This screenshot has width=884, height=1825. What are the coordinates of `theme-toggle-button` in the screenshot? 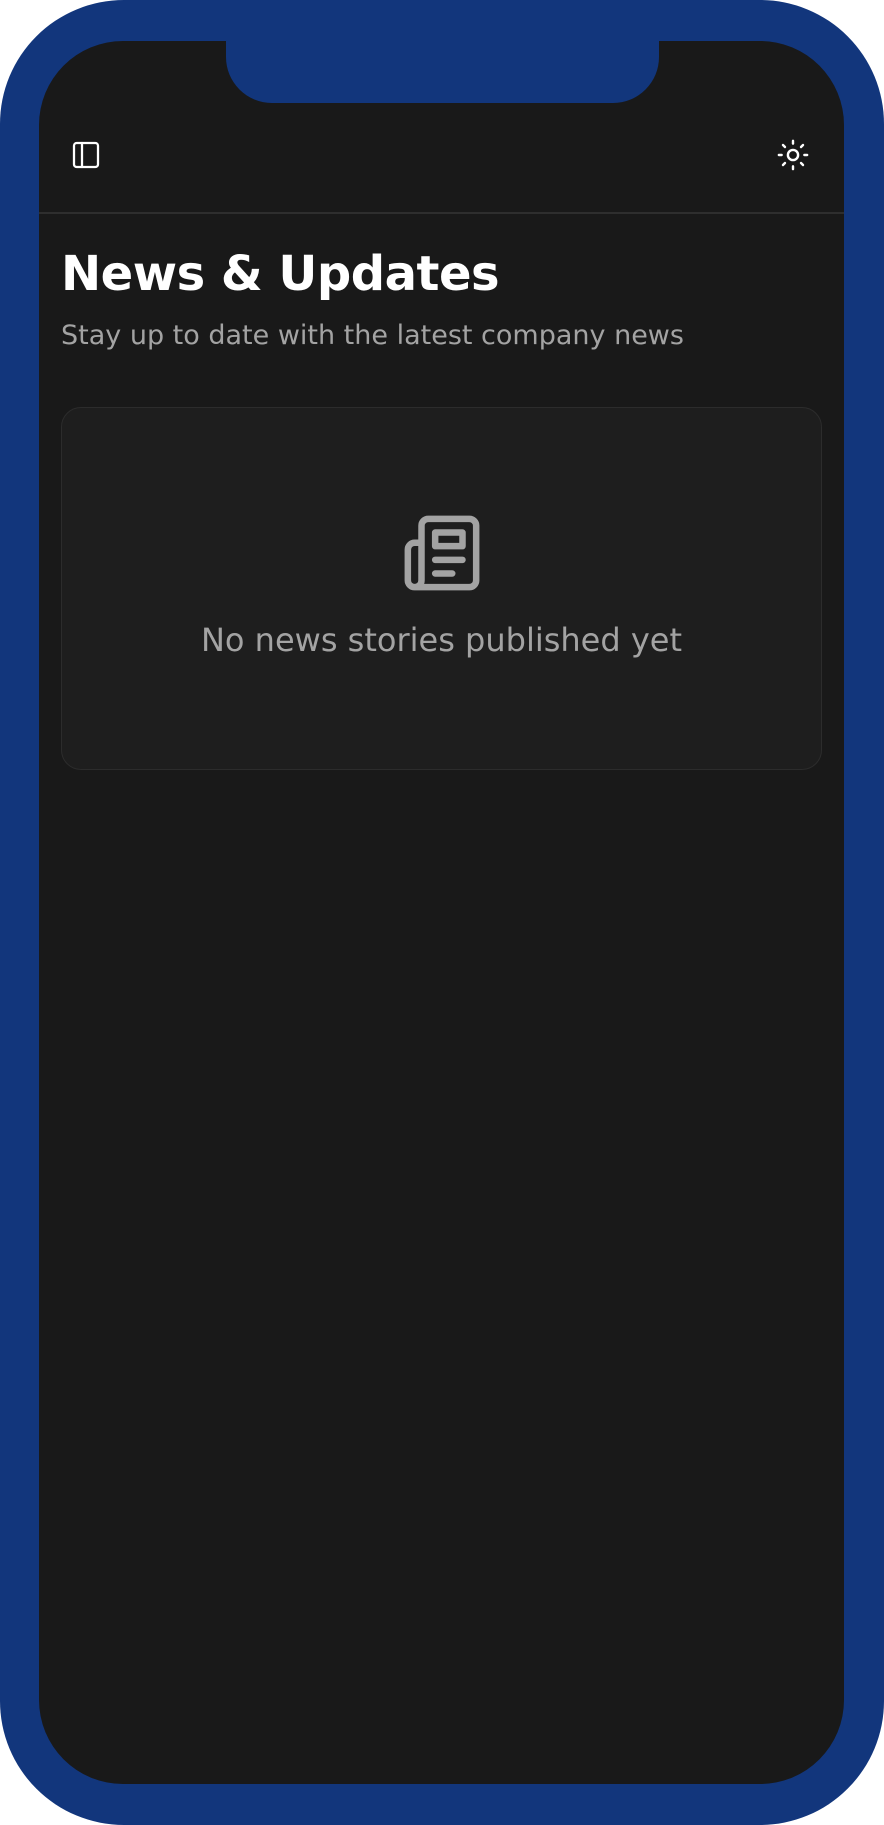 It's located at (793, 157).